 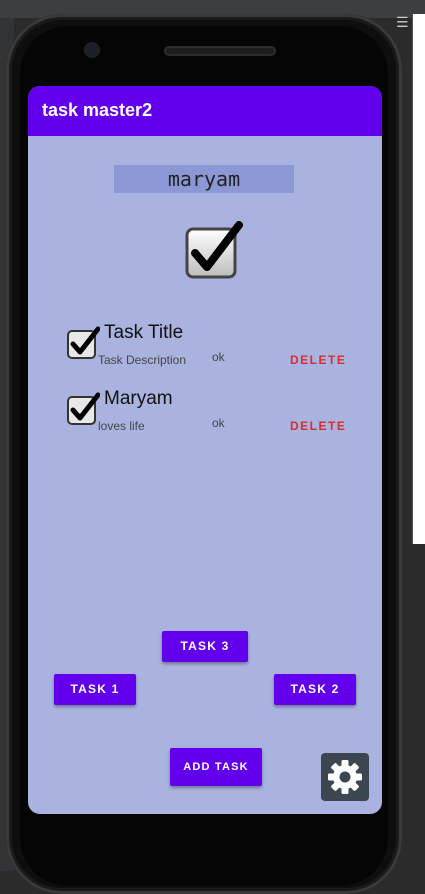 I want to click on gear-icon, so click(x=345, y=777).